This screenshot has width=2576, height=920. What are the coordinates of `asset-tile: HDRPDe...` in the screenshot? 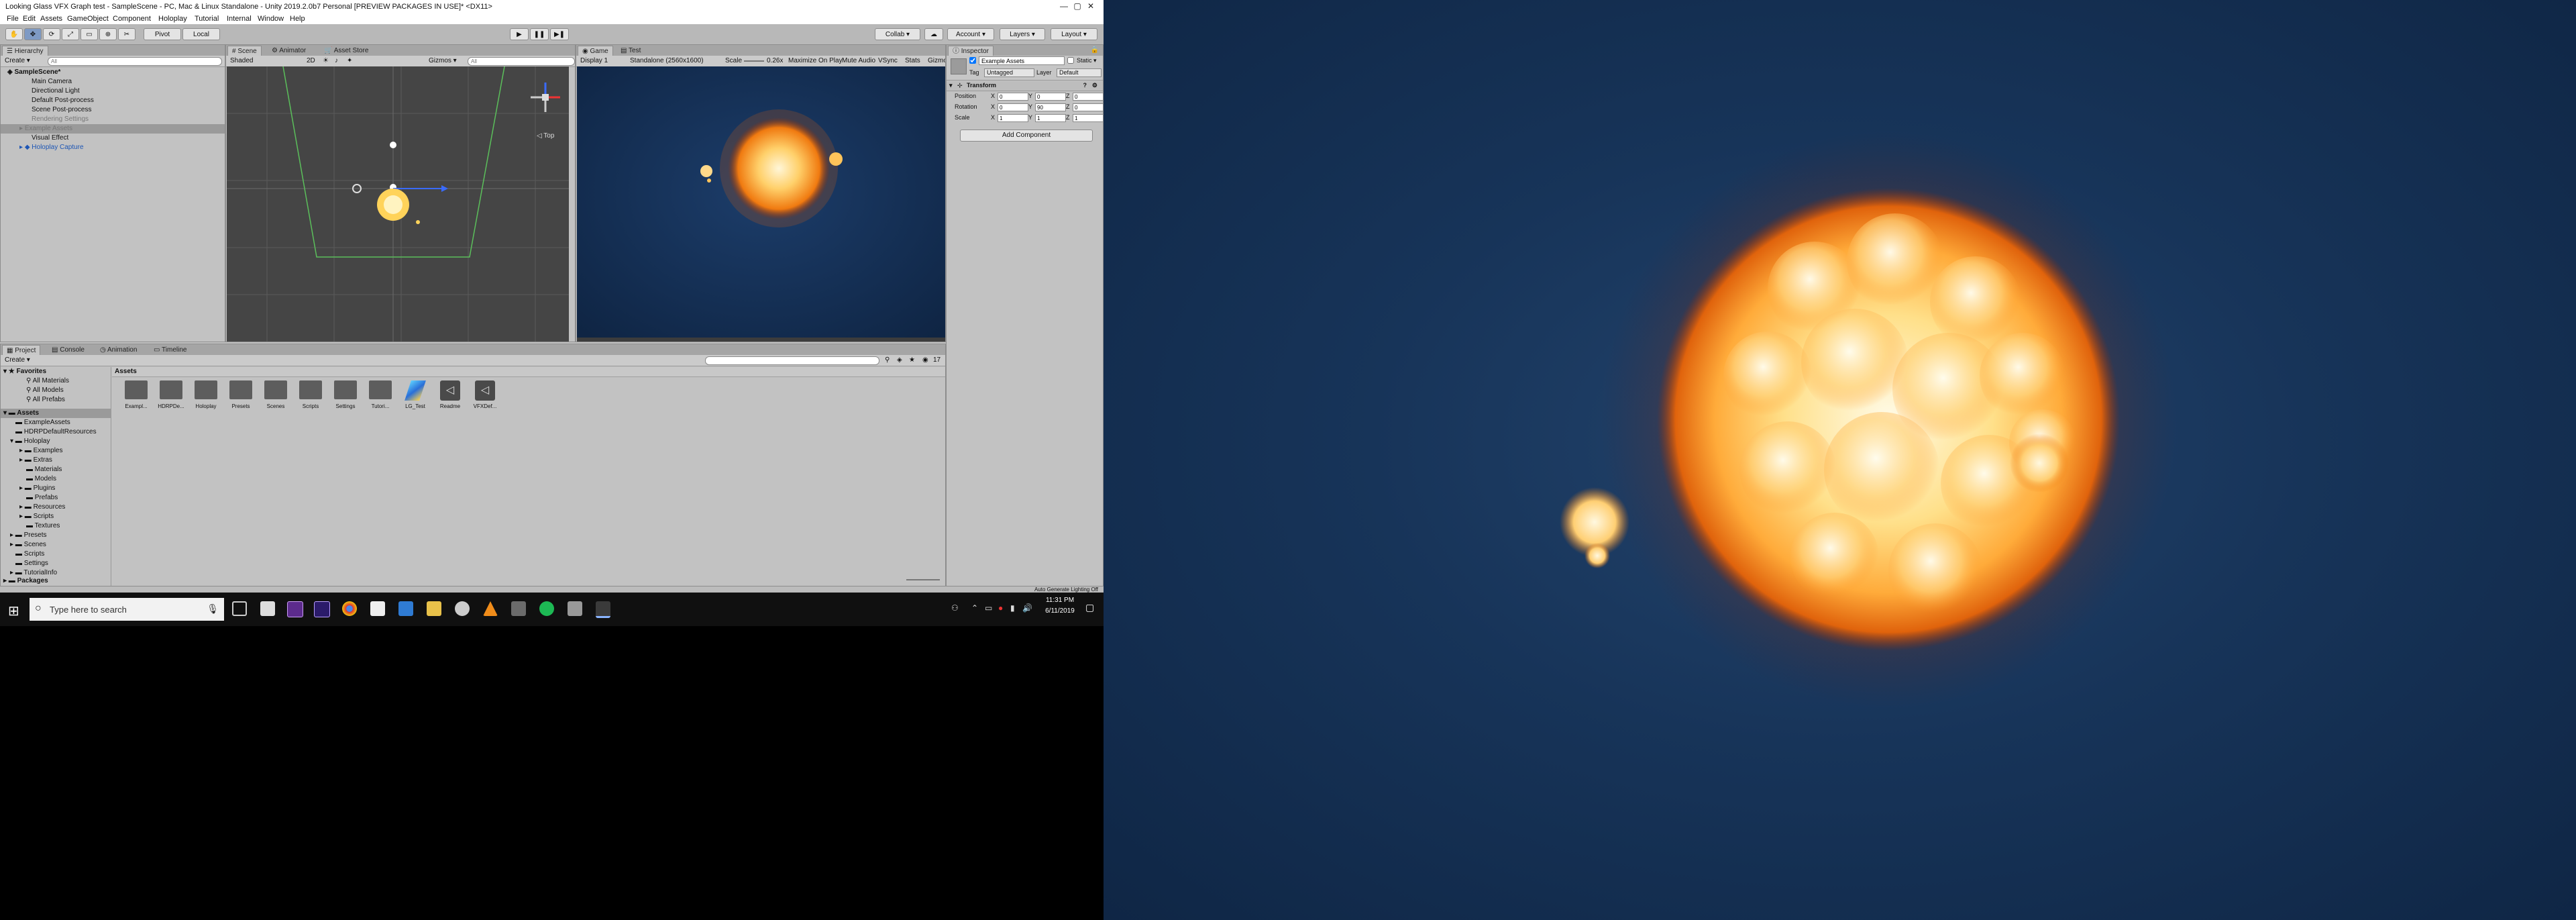 It's located at (171, 397).